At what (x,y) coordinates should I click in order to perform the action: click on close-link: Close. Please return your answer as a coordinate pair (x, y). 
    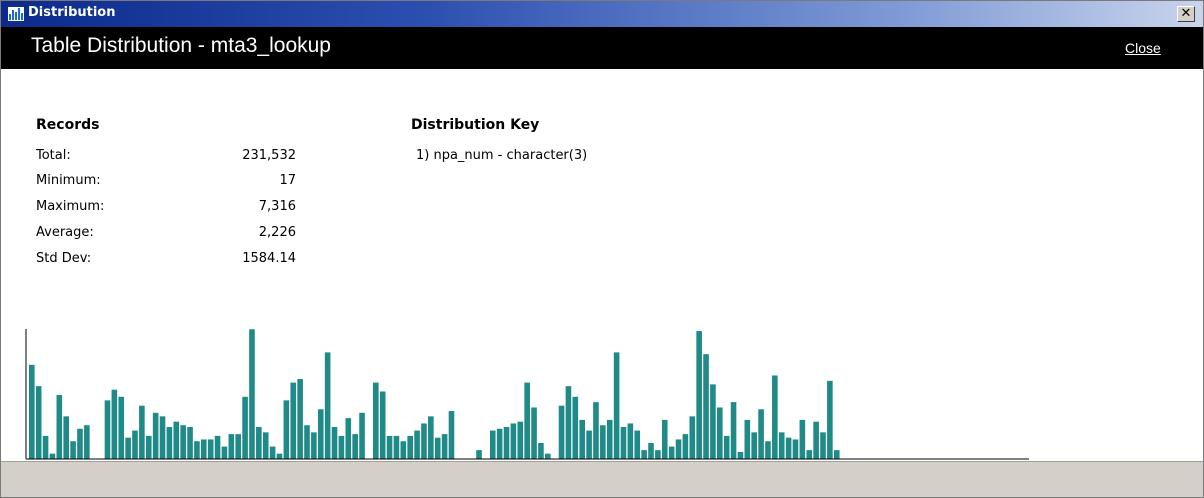
    Looking at the image, I should click on (1143, 48).